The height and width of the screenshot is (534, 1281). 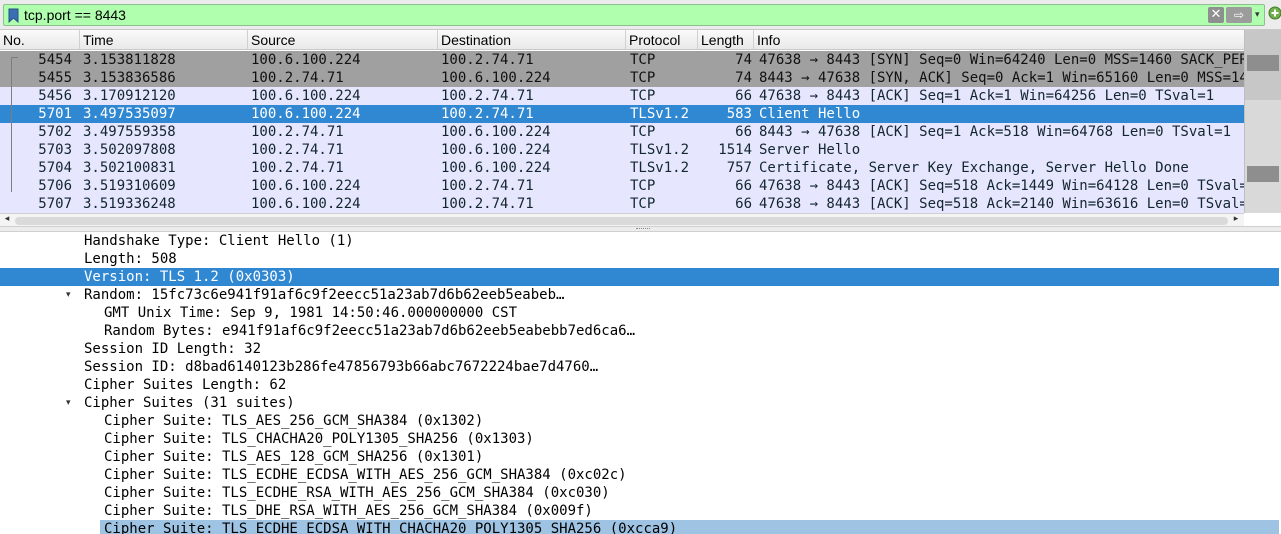 I want to click on detail-tree-item: Session ID Length: 32, so click(x=172, y=349).